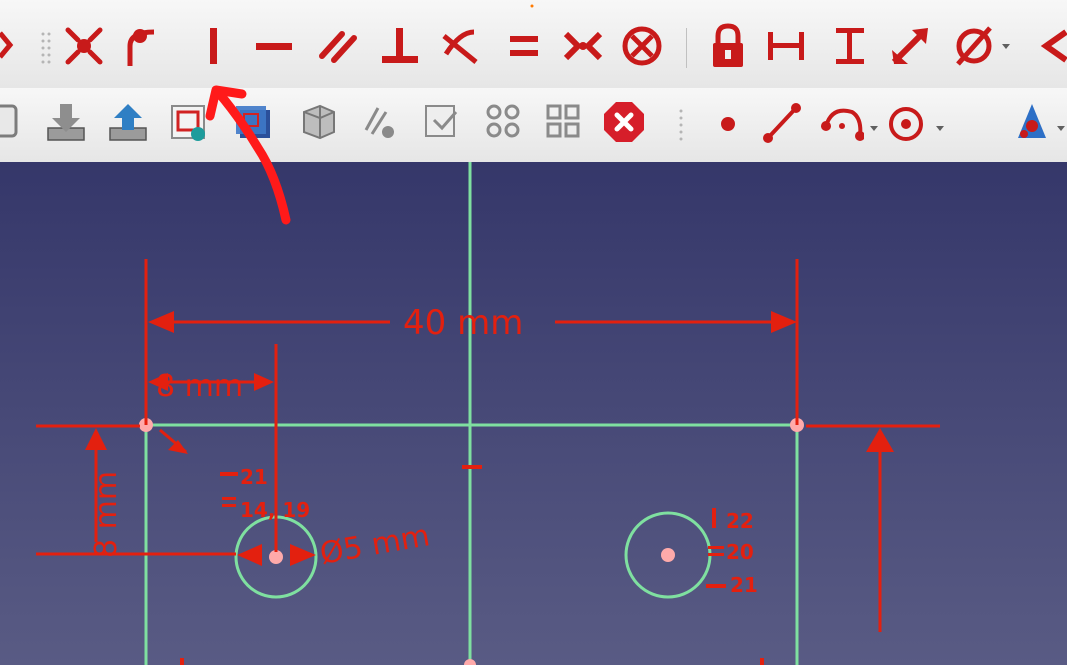 The height and width of the screenshot is (665, 1067). Describe the element at coordinates (460, 46) in the screenshot. I see `constrain-tangent-icon` at that location.